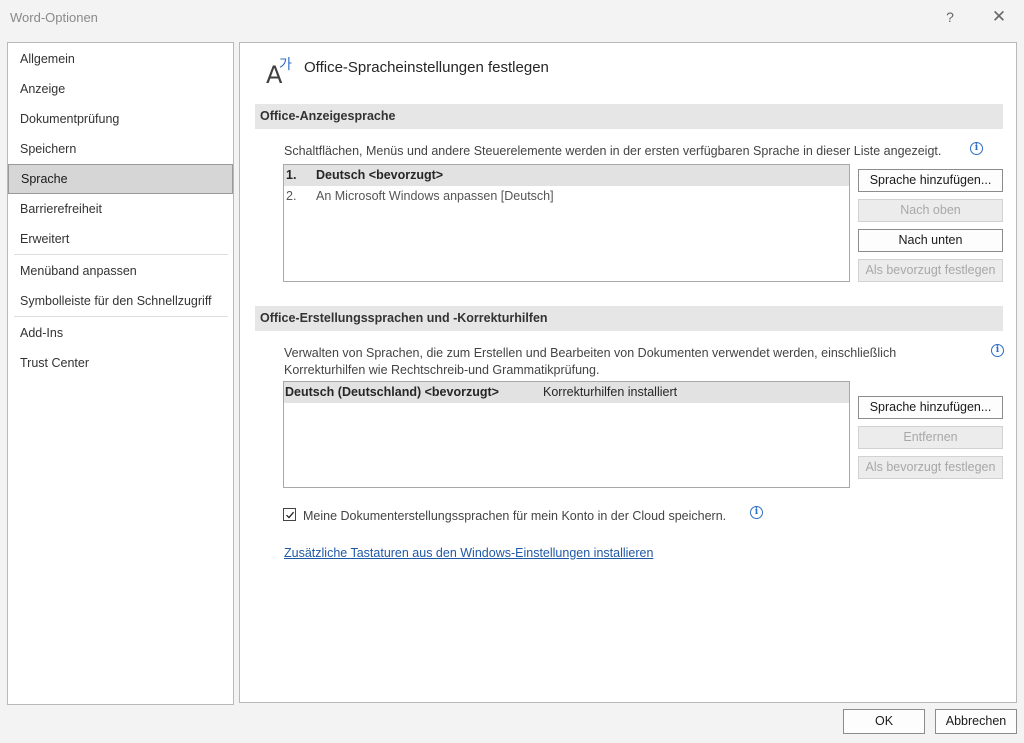 The image size is (1024, 743). Describe the element at coordinates (120, 89) in the screenshot. I see `nav-item-anzeige: Anzeige` at that location.